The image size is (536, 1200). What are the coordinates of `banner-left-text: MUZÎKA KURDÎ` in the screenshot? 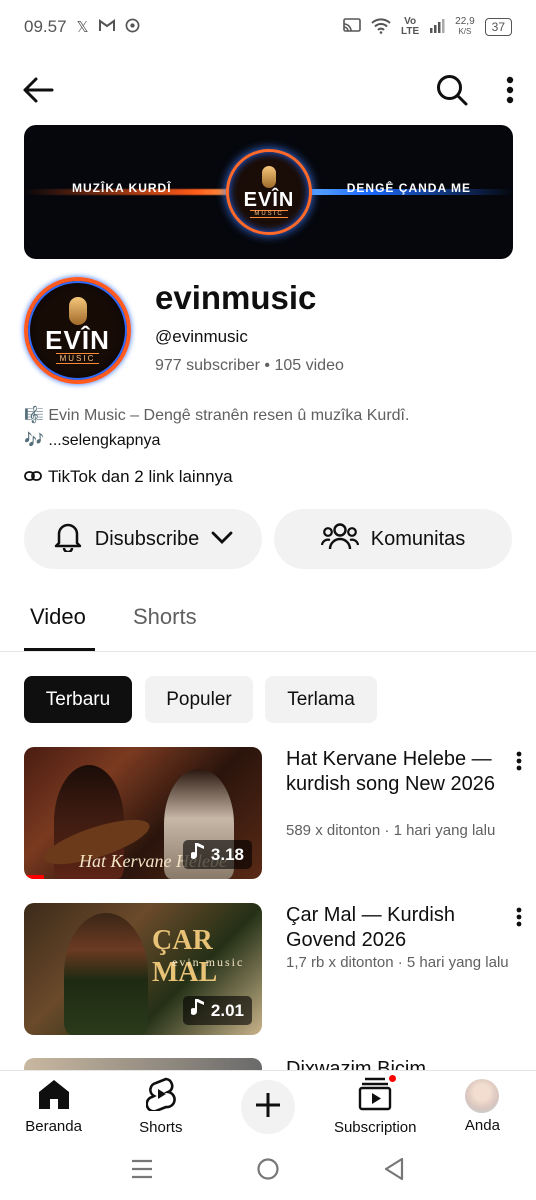 It's located at (122, 188).